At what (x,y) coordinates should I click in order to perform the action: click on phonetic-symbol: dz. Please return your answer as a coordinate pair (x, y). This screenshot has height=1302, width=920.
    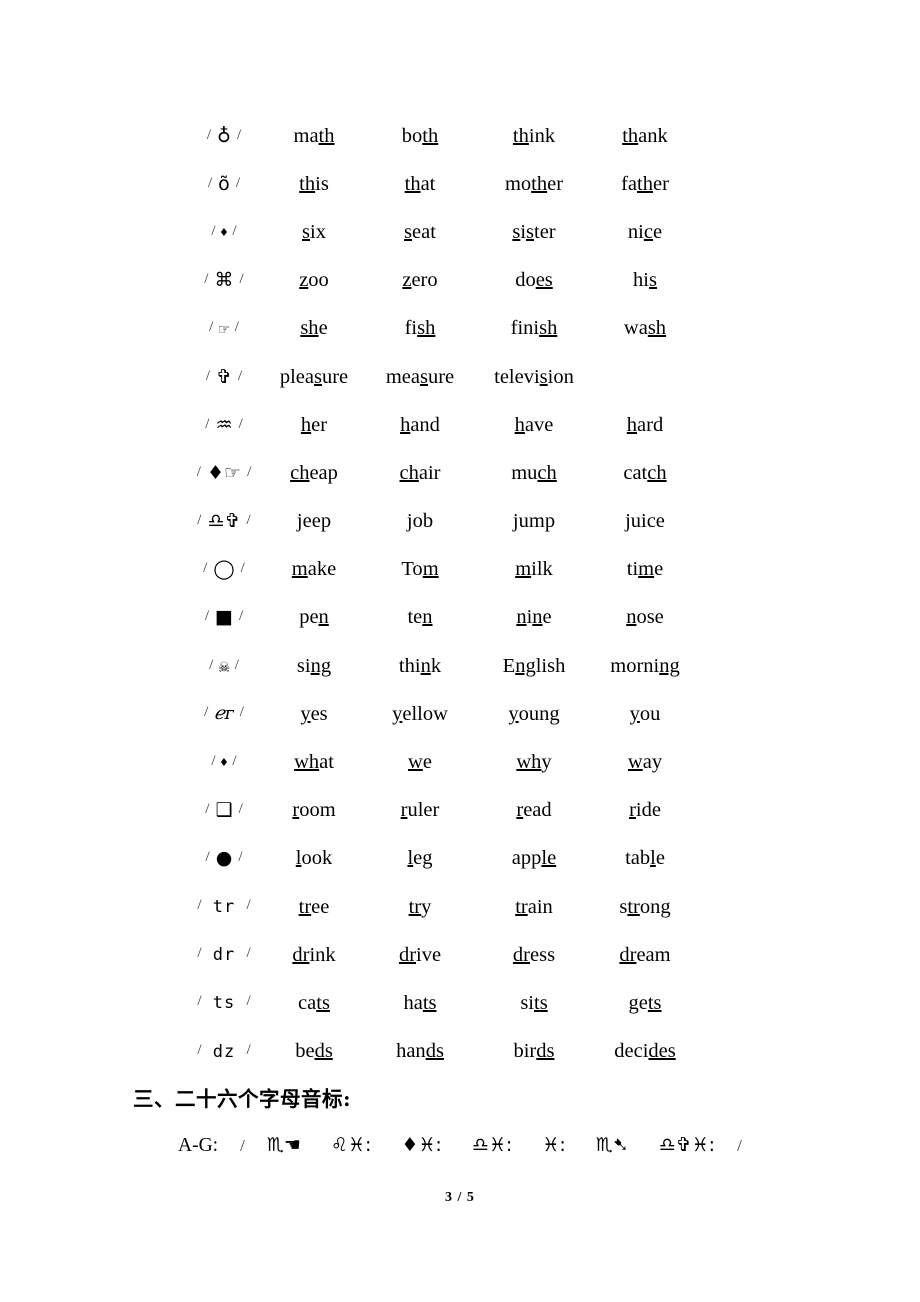
    Looking at the image, I should click on (224, 1051).